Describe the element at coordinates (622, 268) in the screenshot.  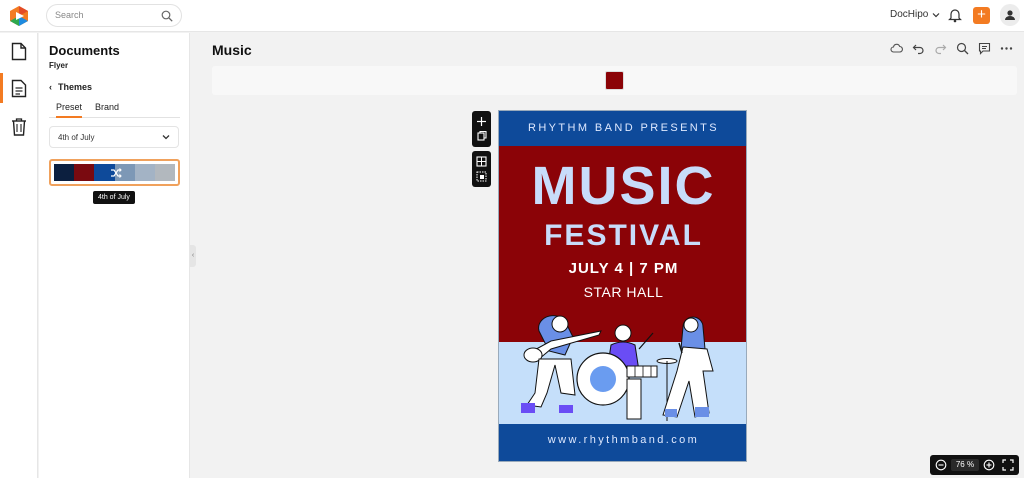
I see `flyer-date: JULY 4 | 7 PM` at that location.